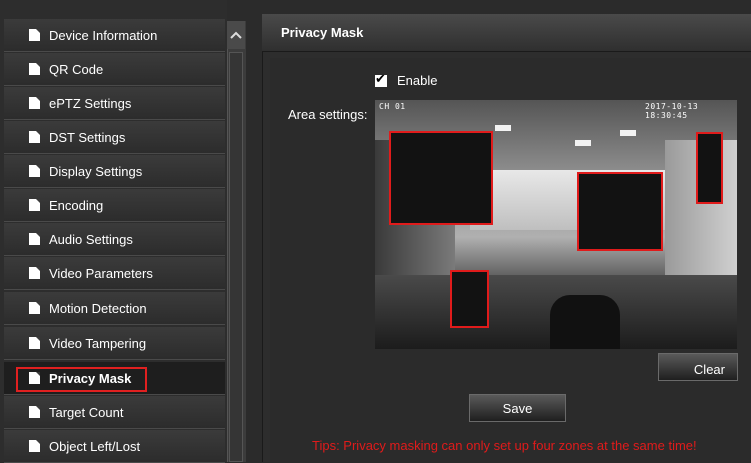 Image resolution: width=751 pixels, height=463 pixels. Describe the element at coordinates (87, 137) in the screenshot. I see `sidebar-item-label: DST Settings` at that location.